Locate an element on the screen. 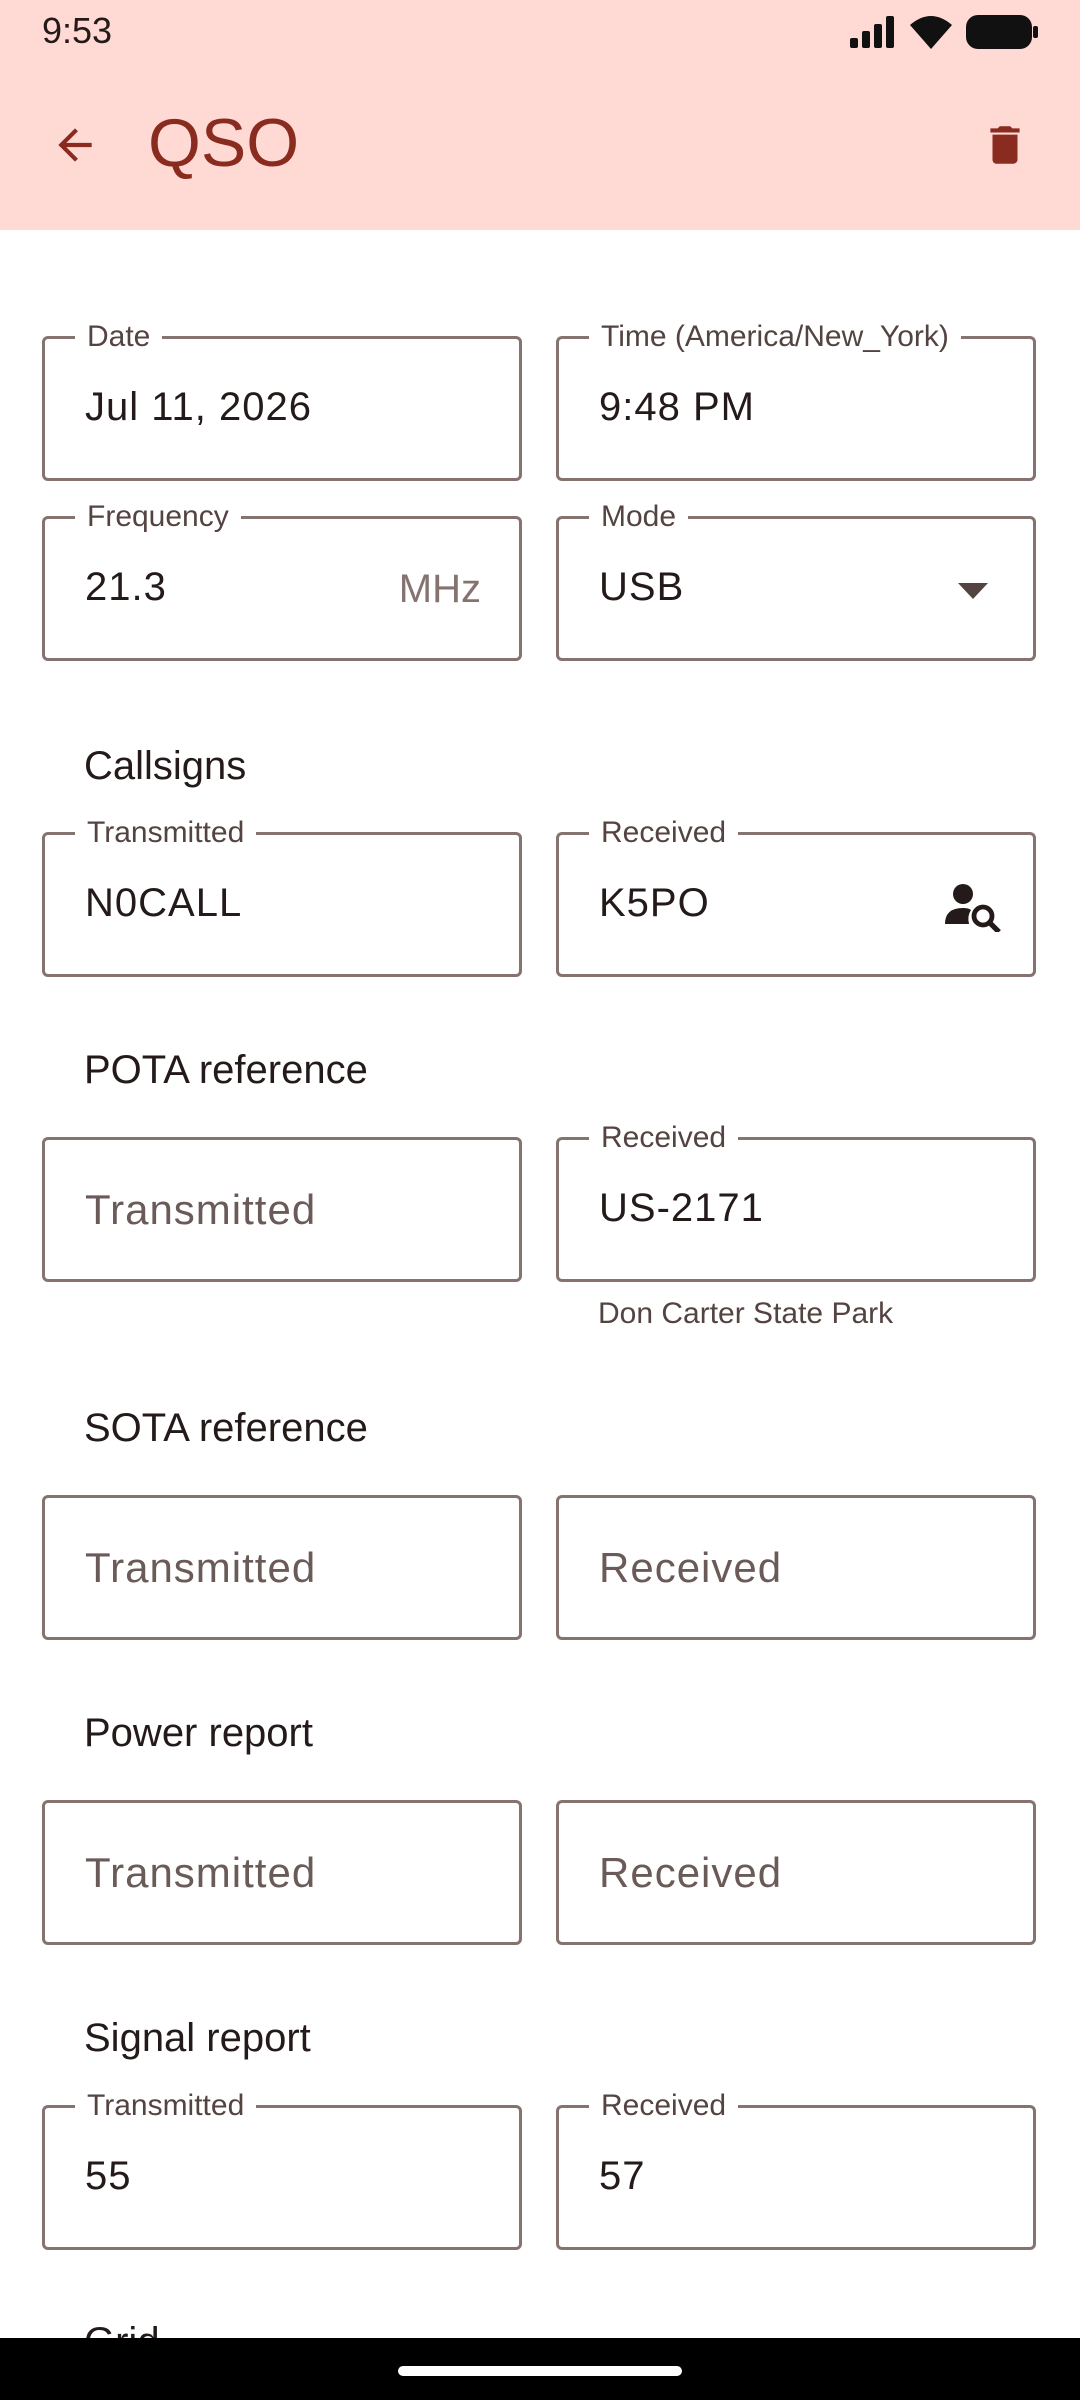 The width and height of the screenshot is (1080, 2400). page-title: QSO is located at coordinates (224, 143).